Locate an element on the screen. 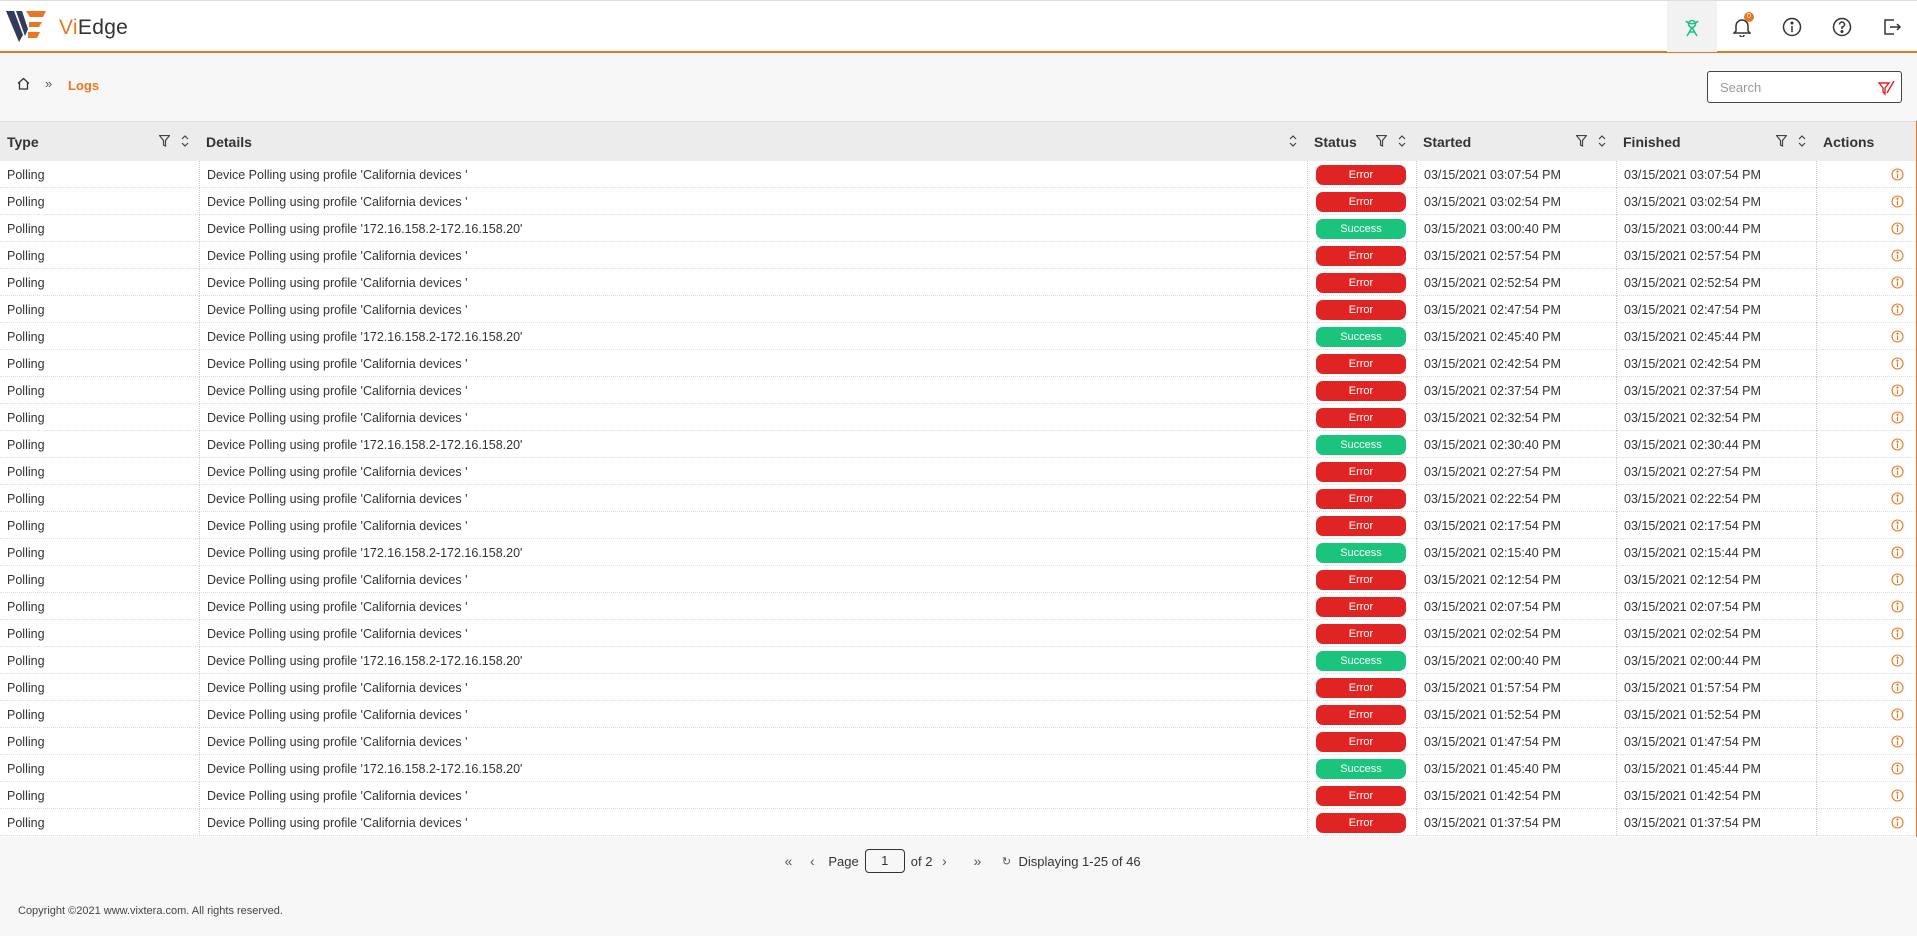 The width and height of the screenshot is (1917, 936). info-icon is located at coordinates (1792, 26).